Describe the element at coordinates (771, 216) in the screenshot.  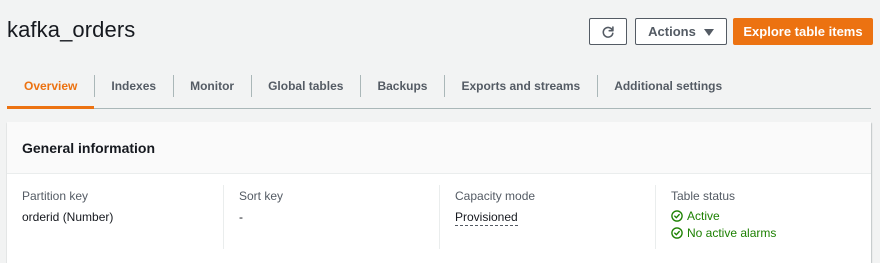
I see `status-active: Active` at that location.